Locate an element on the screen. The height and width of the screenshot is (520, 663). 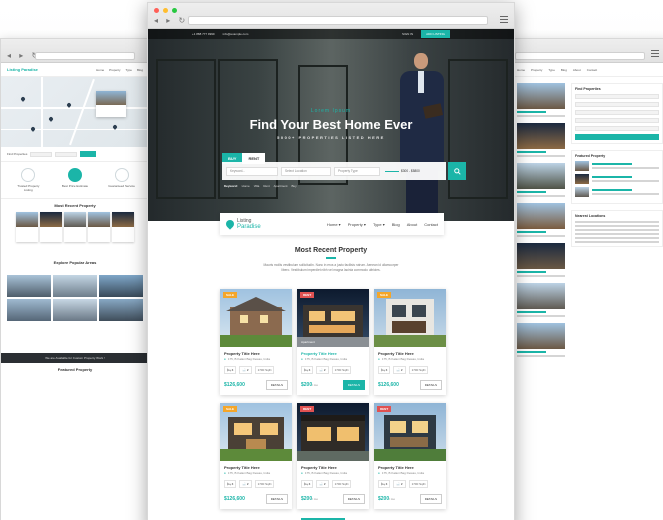
right-nav-property: Property is located at coordinates (536, 70).